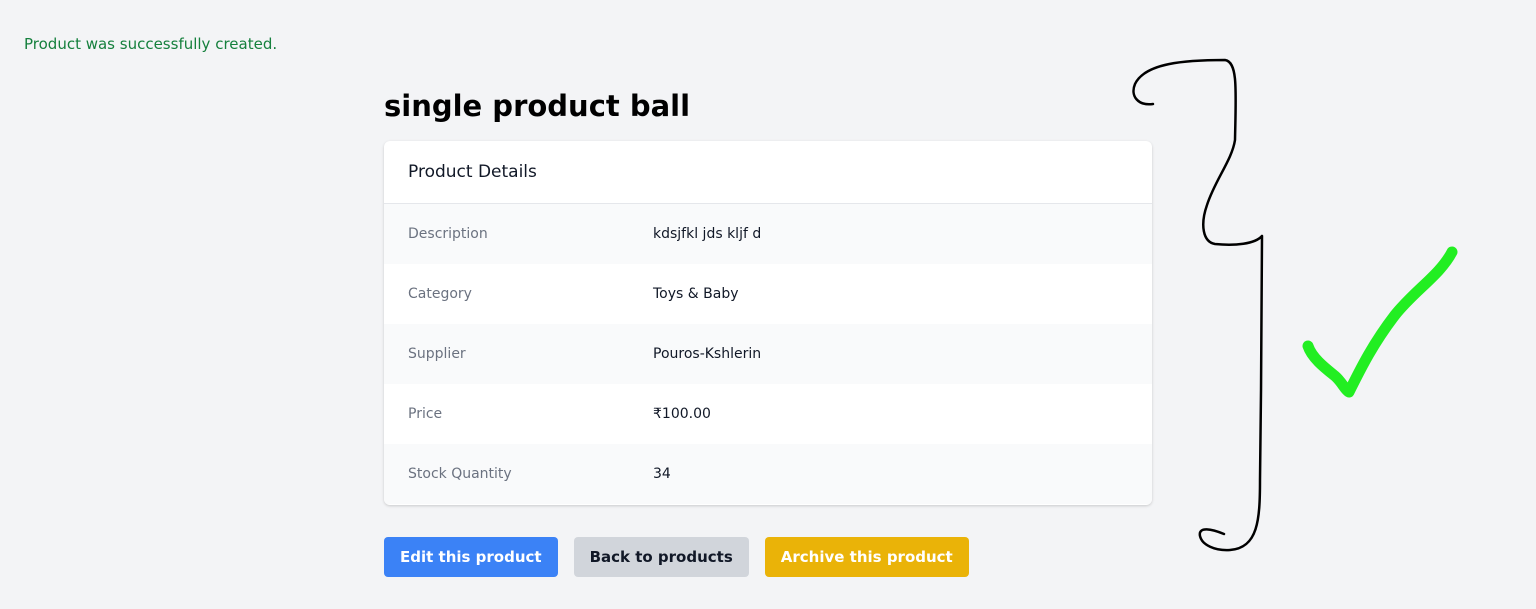 The height and width of the screenshot is (609, 1536). Describe the element at coordinates (471, 557) in the screenshot. I see `edit-product-button: Edit this product` at that location.